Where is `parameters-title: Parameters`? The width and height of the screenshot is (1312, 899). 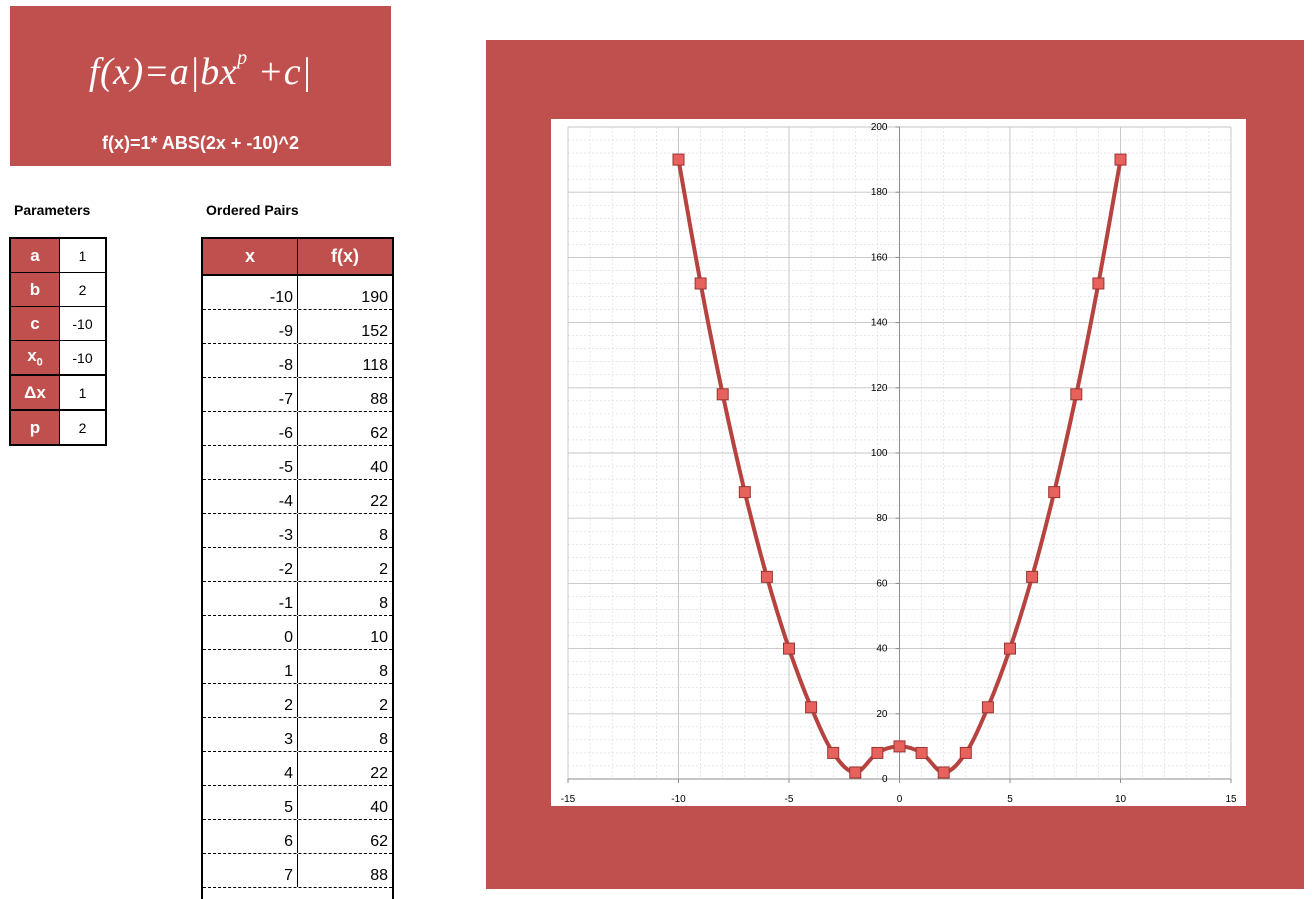
parameters-title: Parameters is located at coordinates (52, 210).